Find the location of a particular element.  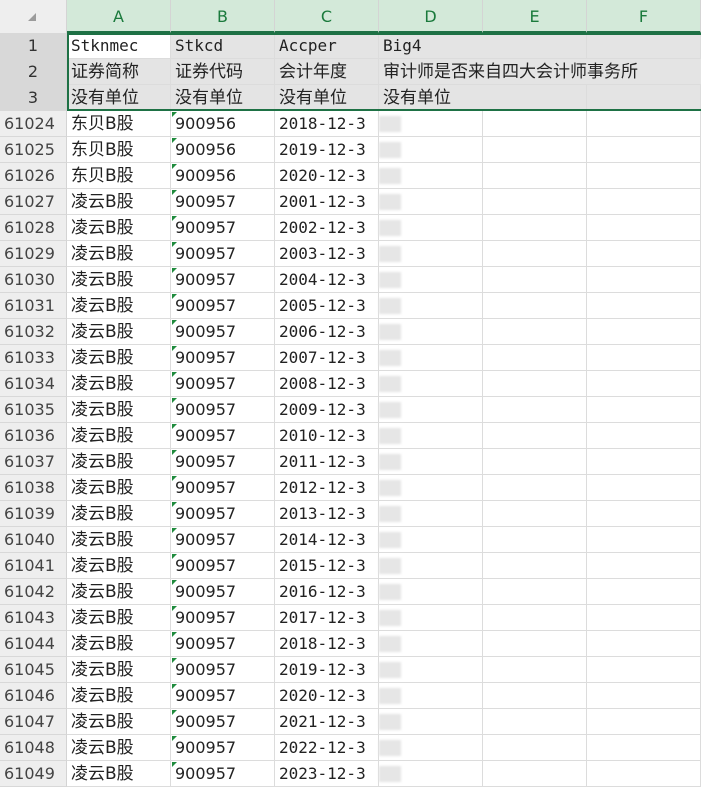

row-header: 2 is located at coordinates (33, 72).